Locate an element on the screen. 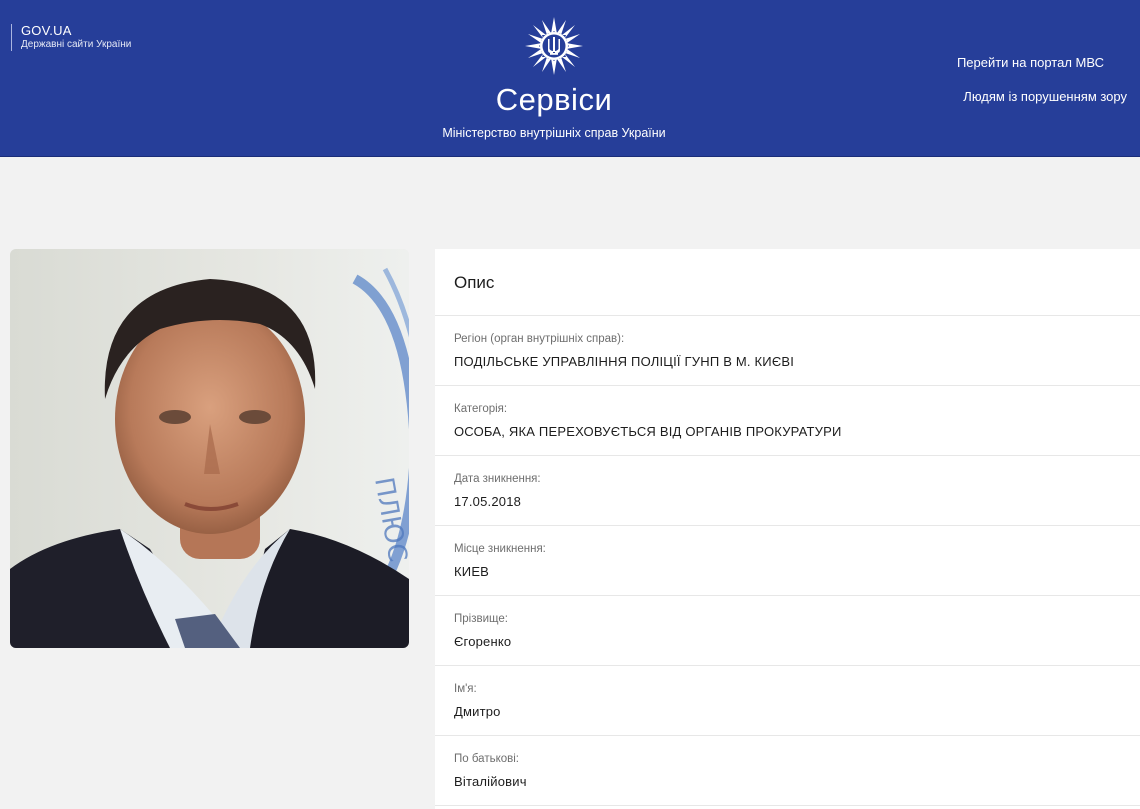 The width and height of the screenshot is (1140, 809). field-surname: Прізвище: Єгоренко is located at coordinates (787, 631).